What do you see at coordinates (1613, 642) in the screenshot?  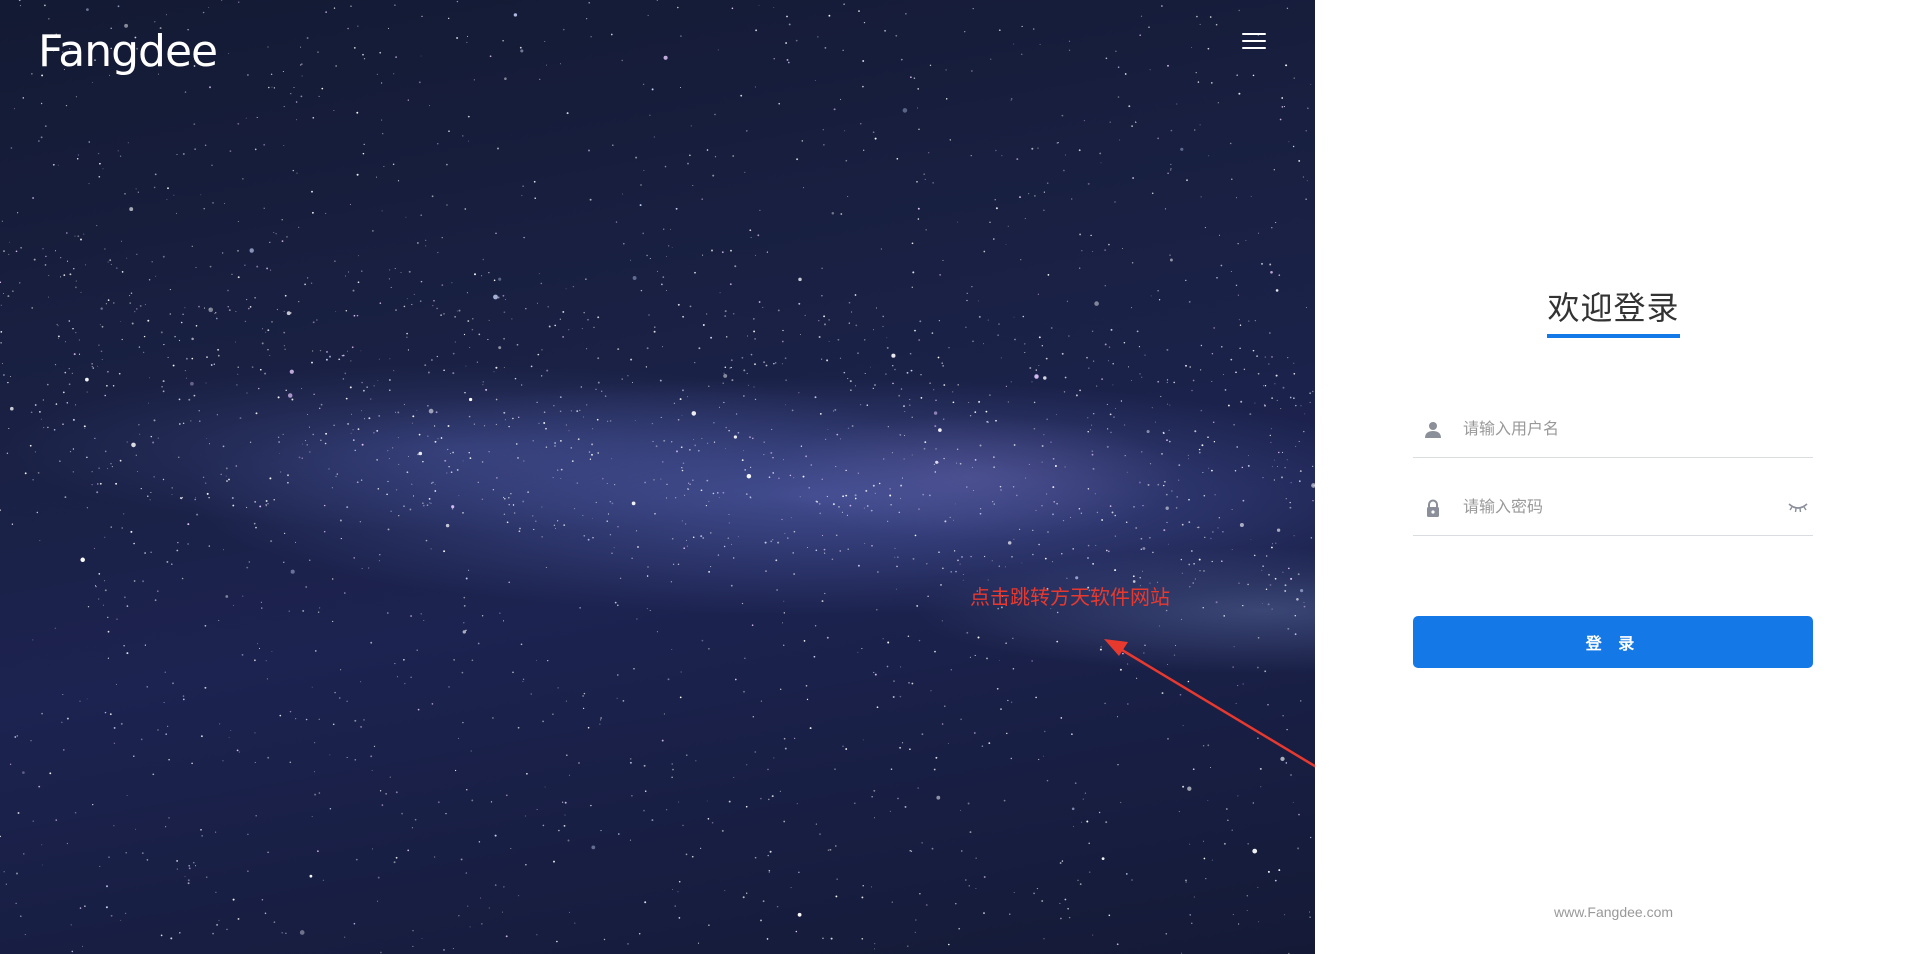 I see `login-button: 登 录` at bounding box center [1613, 642].